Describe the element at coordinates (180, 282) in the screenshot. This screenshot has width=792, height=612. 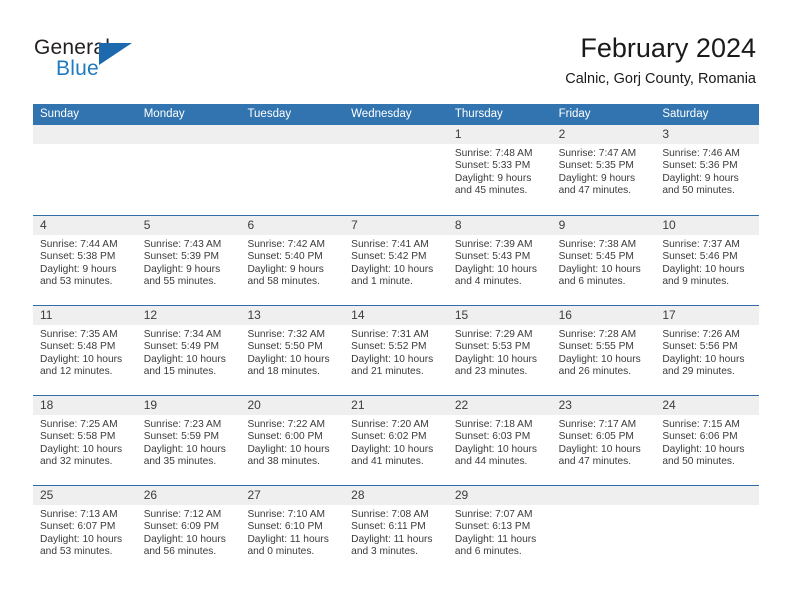
I see `daylight-text-line2: and 55 minutes.` at that location.